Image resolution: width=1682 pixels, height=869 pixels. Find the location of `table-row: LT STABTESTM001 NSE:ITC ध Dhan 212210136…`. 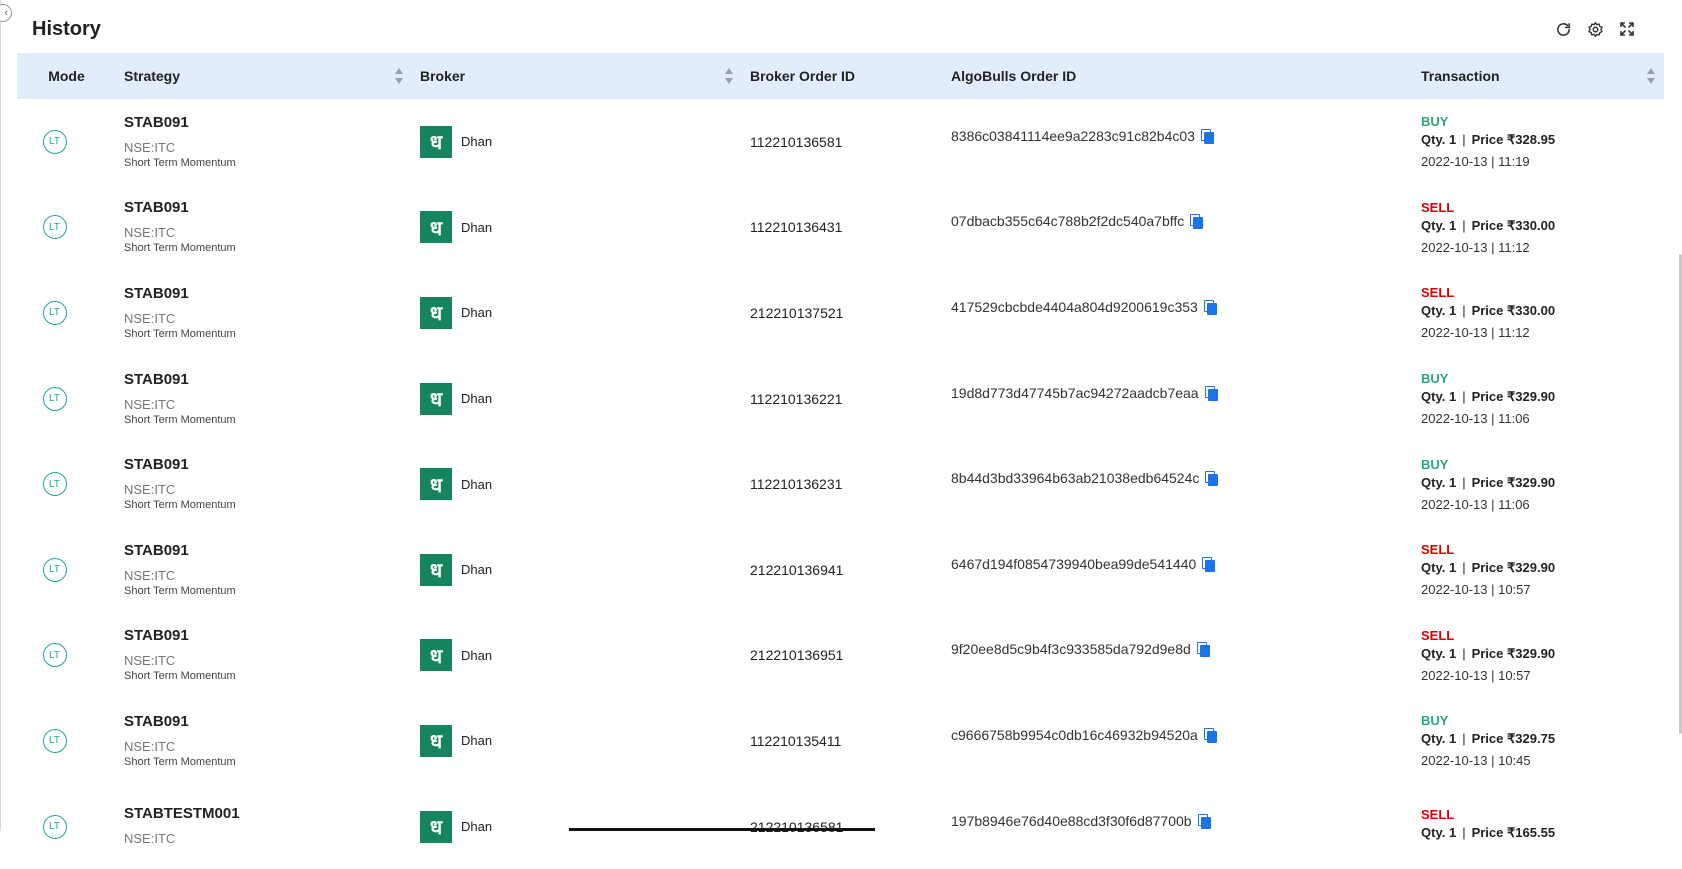

table-row: LT STABTESTM001 NSE:ITC ध Dhan 212210136… is located at coordinates (840, 826).